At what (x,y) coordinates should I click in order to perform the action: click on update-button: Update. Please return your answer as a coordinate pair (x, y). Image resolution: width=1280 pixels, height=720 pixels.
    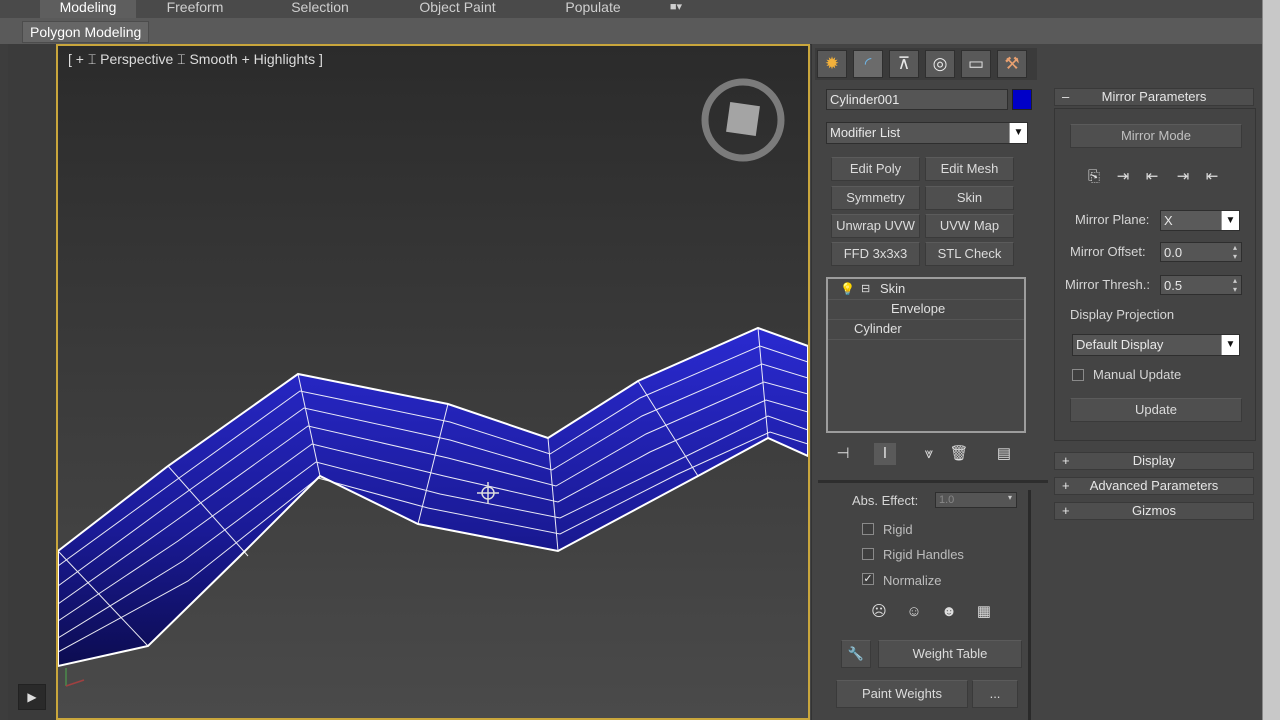
    Looking at the image, I should click on (1156, 410).